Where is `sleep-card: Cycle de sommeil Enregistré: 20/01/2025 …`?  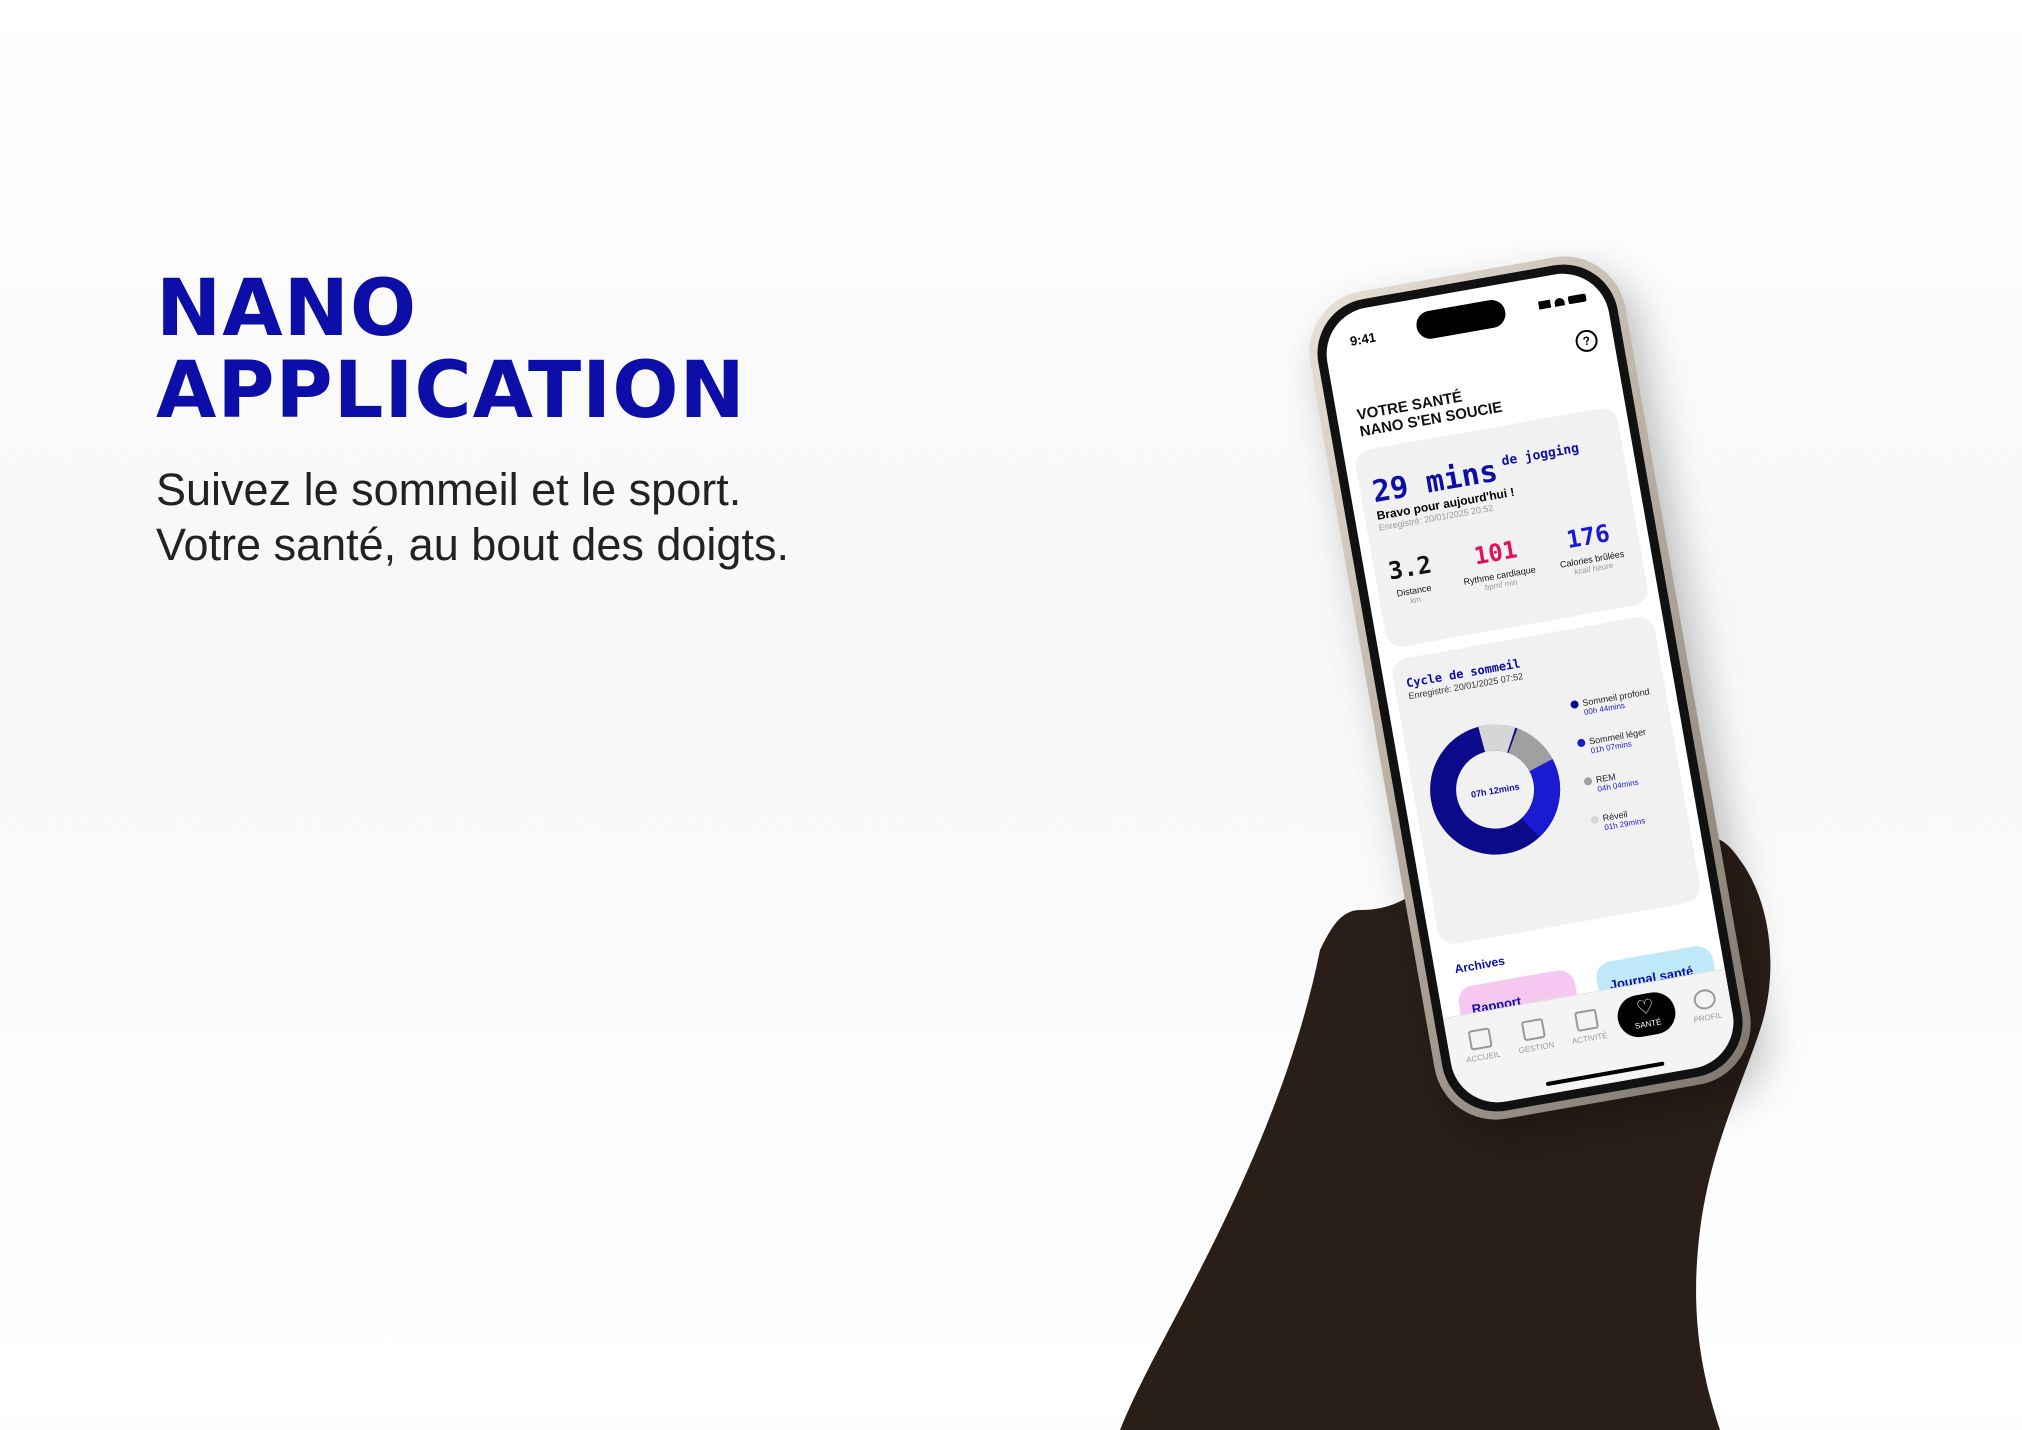
sleep-card: Cycle de sommeil Enregistré: 20/01/2025 … is located at coordinates (1546, 780).